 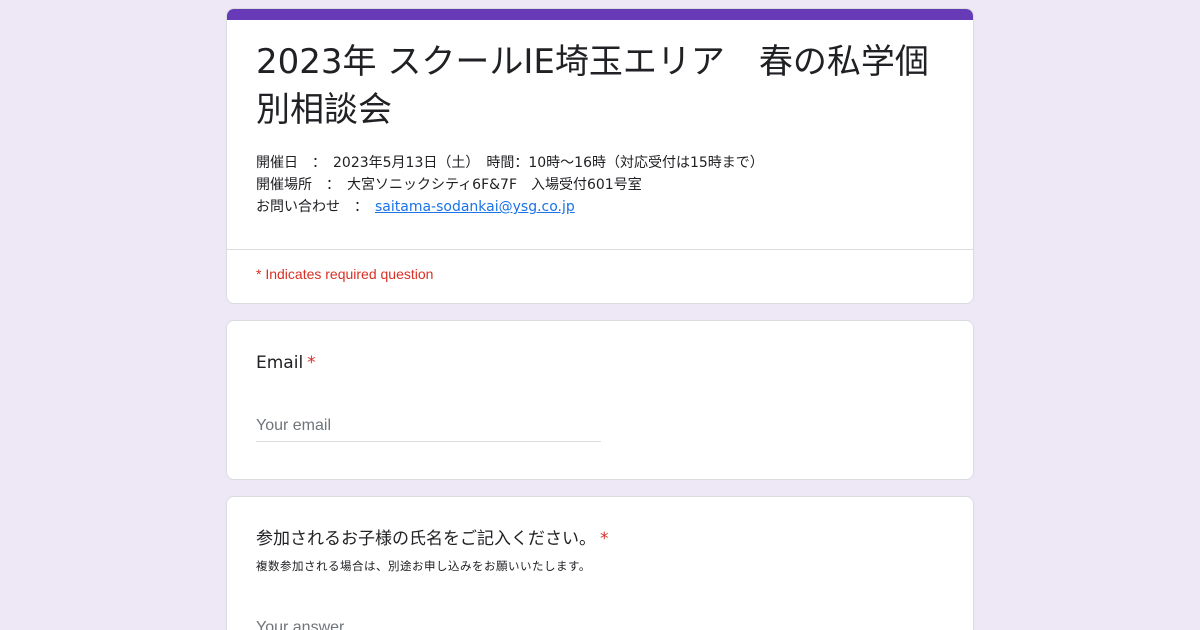 I want to click on email-input, so click(x=428, y=427).